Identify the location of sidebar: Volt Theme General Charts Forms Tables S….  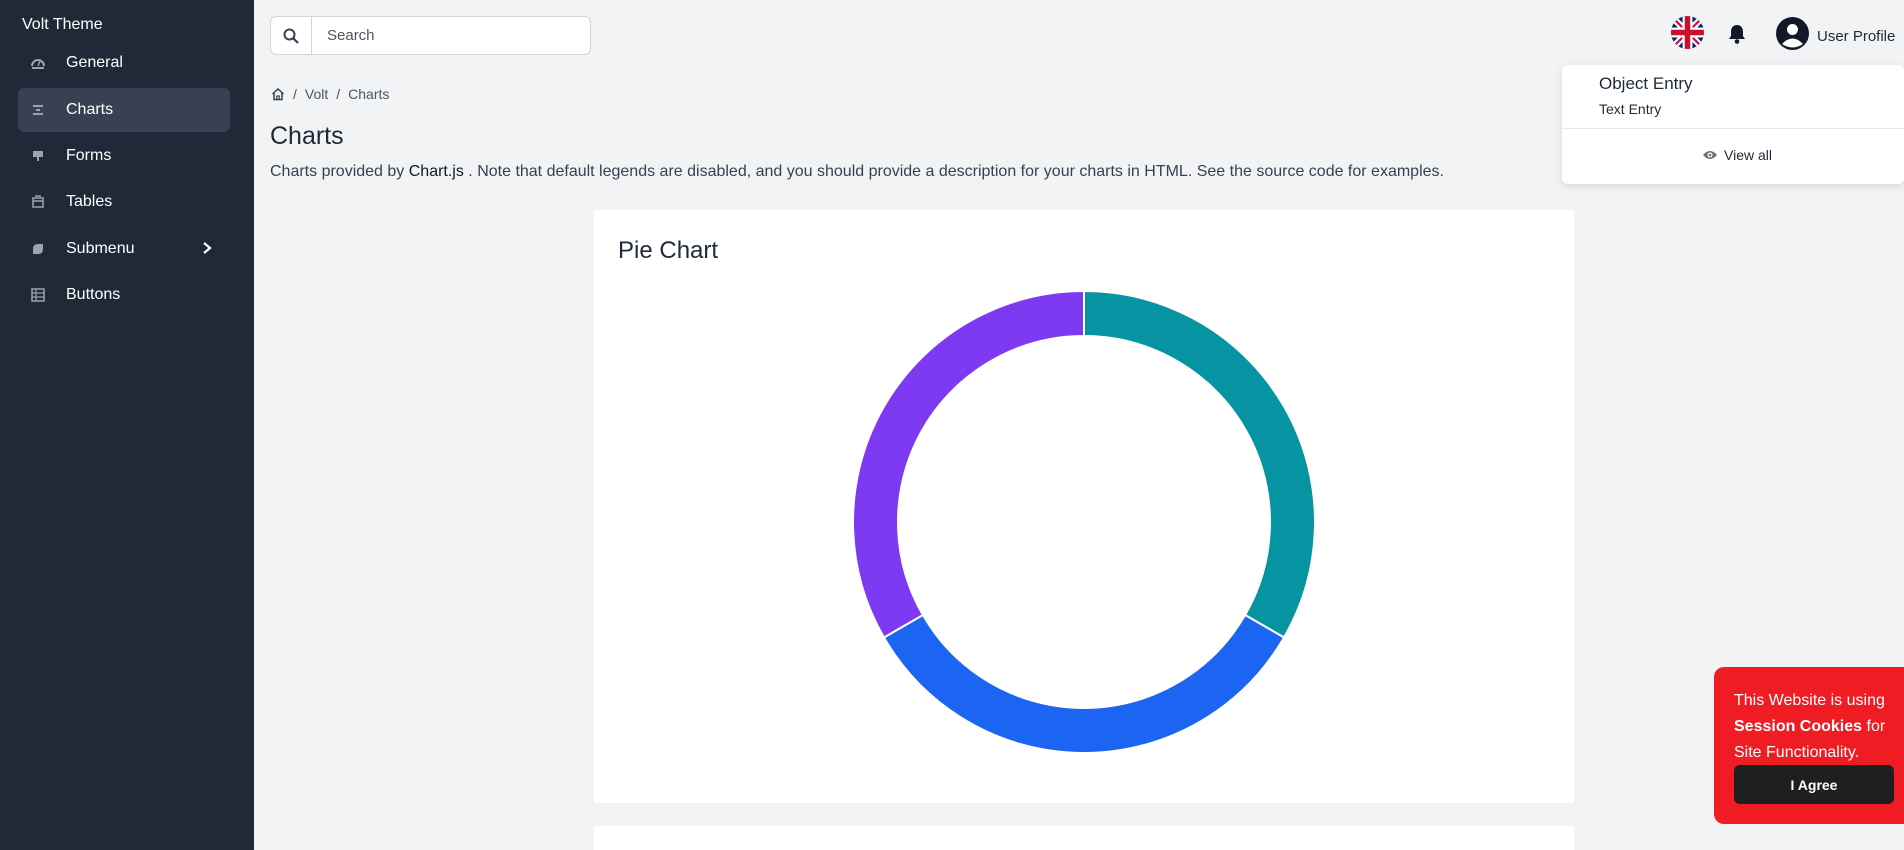
(127, 425).